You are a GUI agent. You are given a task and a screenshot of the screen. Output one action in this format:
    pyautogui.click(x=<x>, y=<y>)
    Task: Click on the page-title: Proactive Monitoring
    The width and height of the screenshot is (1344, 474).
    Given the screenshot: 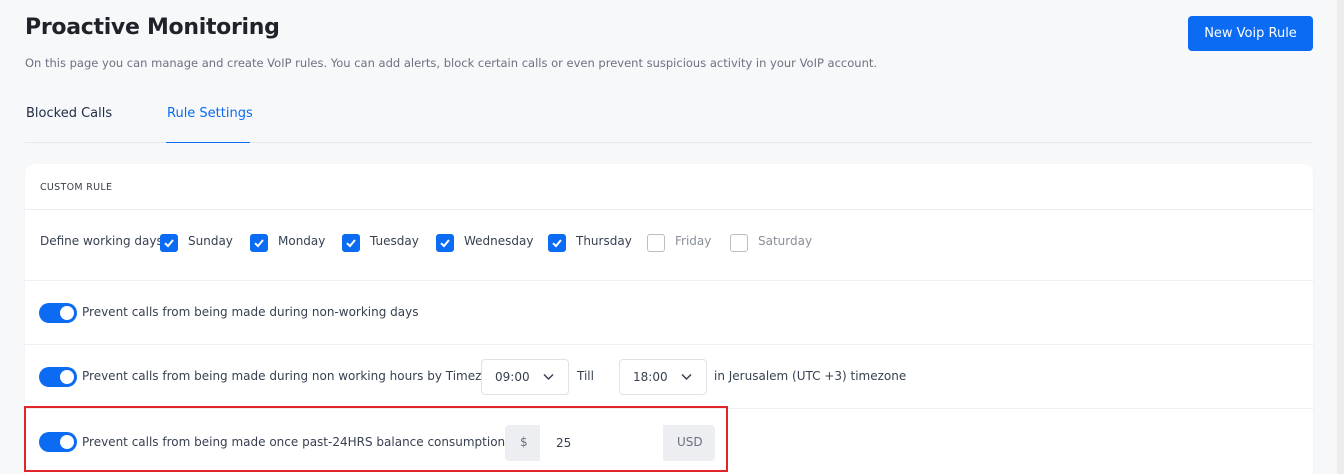 What is the action you would take?
    pyautogui.click(x=152, y=27)
    